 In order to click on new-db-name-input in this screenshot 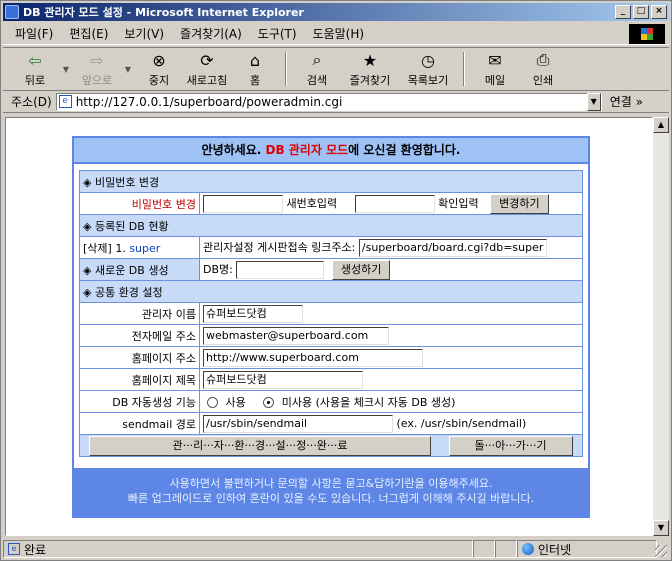, I will do `click(280, 269)`.